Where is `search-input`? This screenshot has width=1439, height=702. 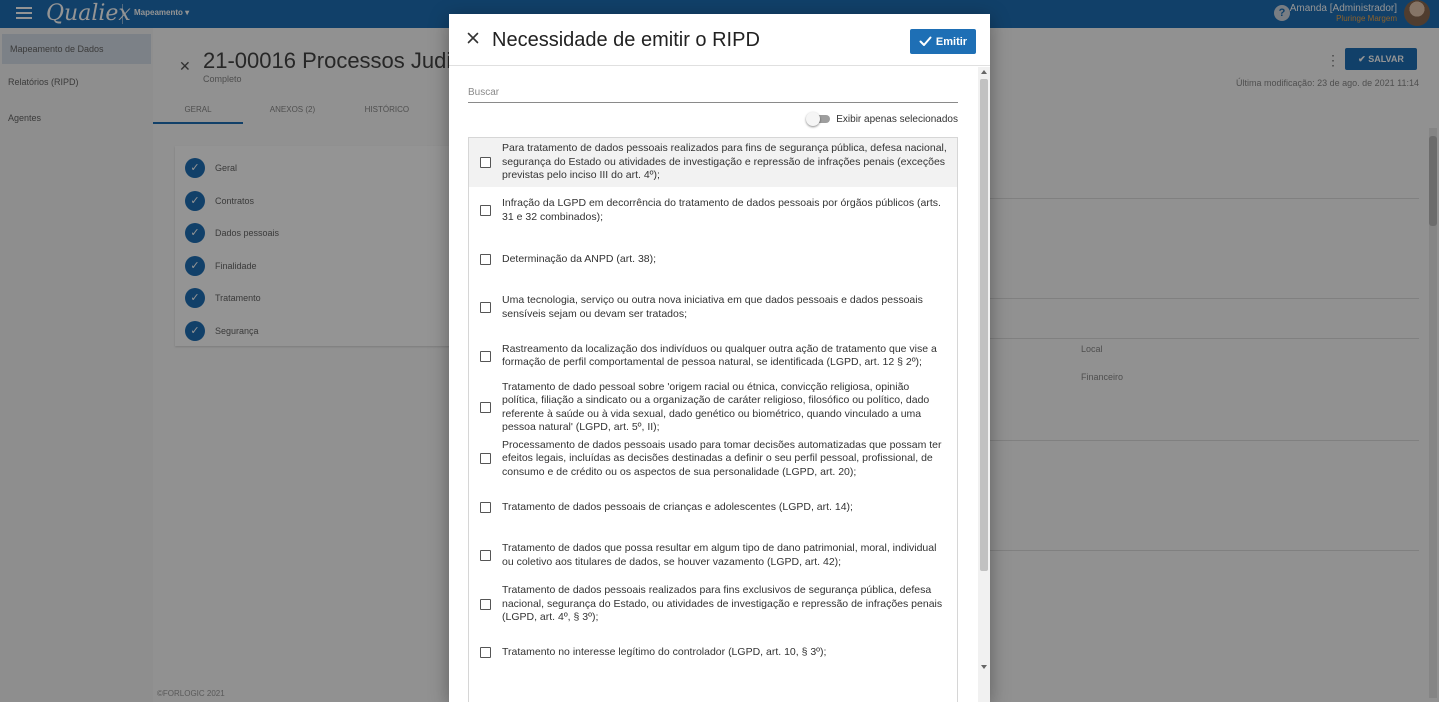 search-input is located at coordinates (713, 88).